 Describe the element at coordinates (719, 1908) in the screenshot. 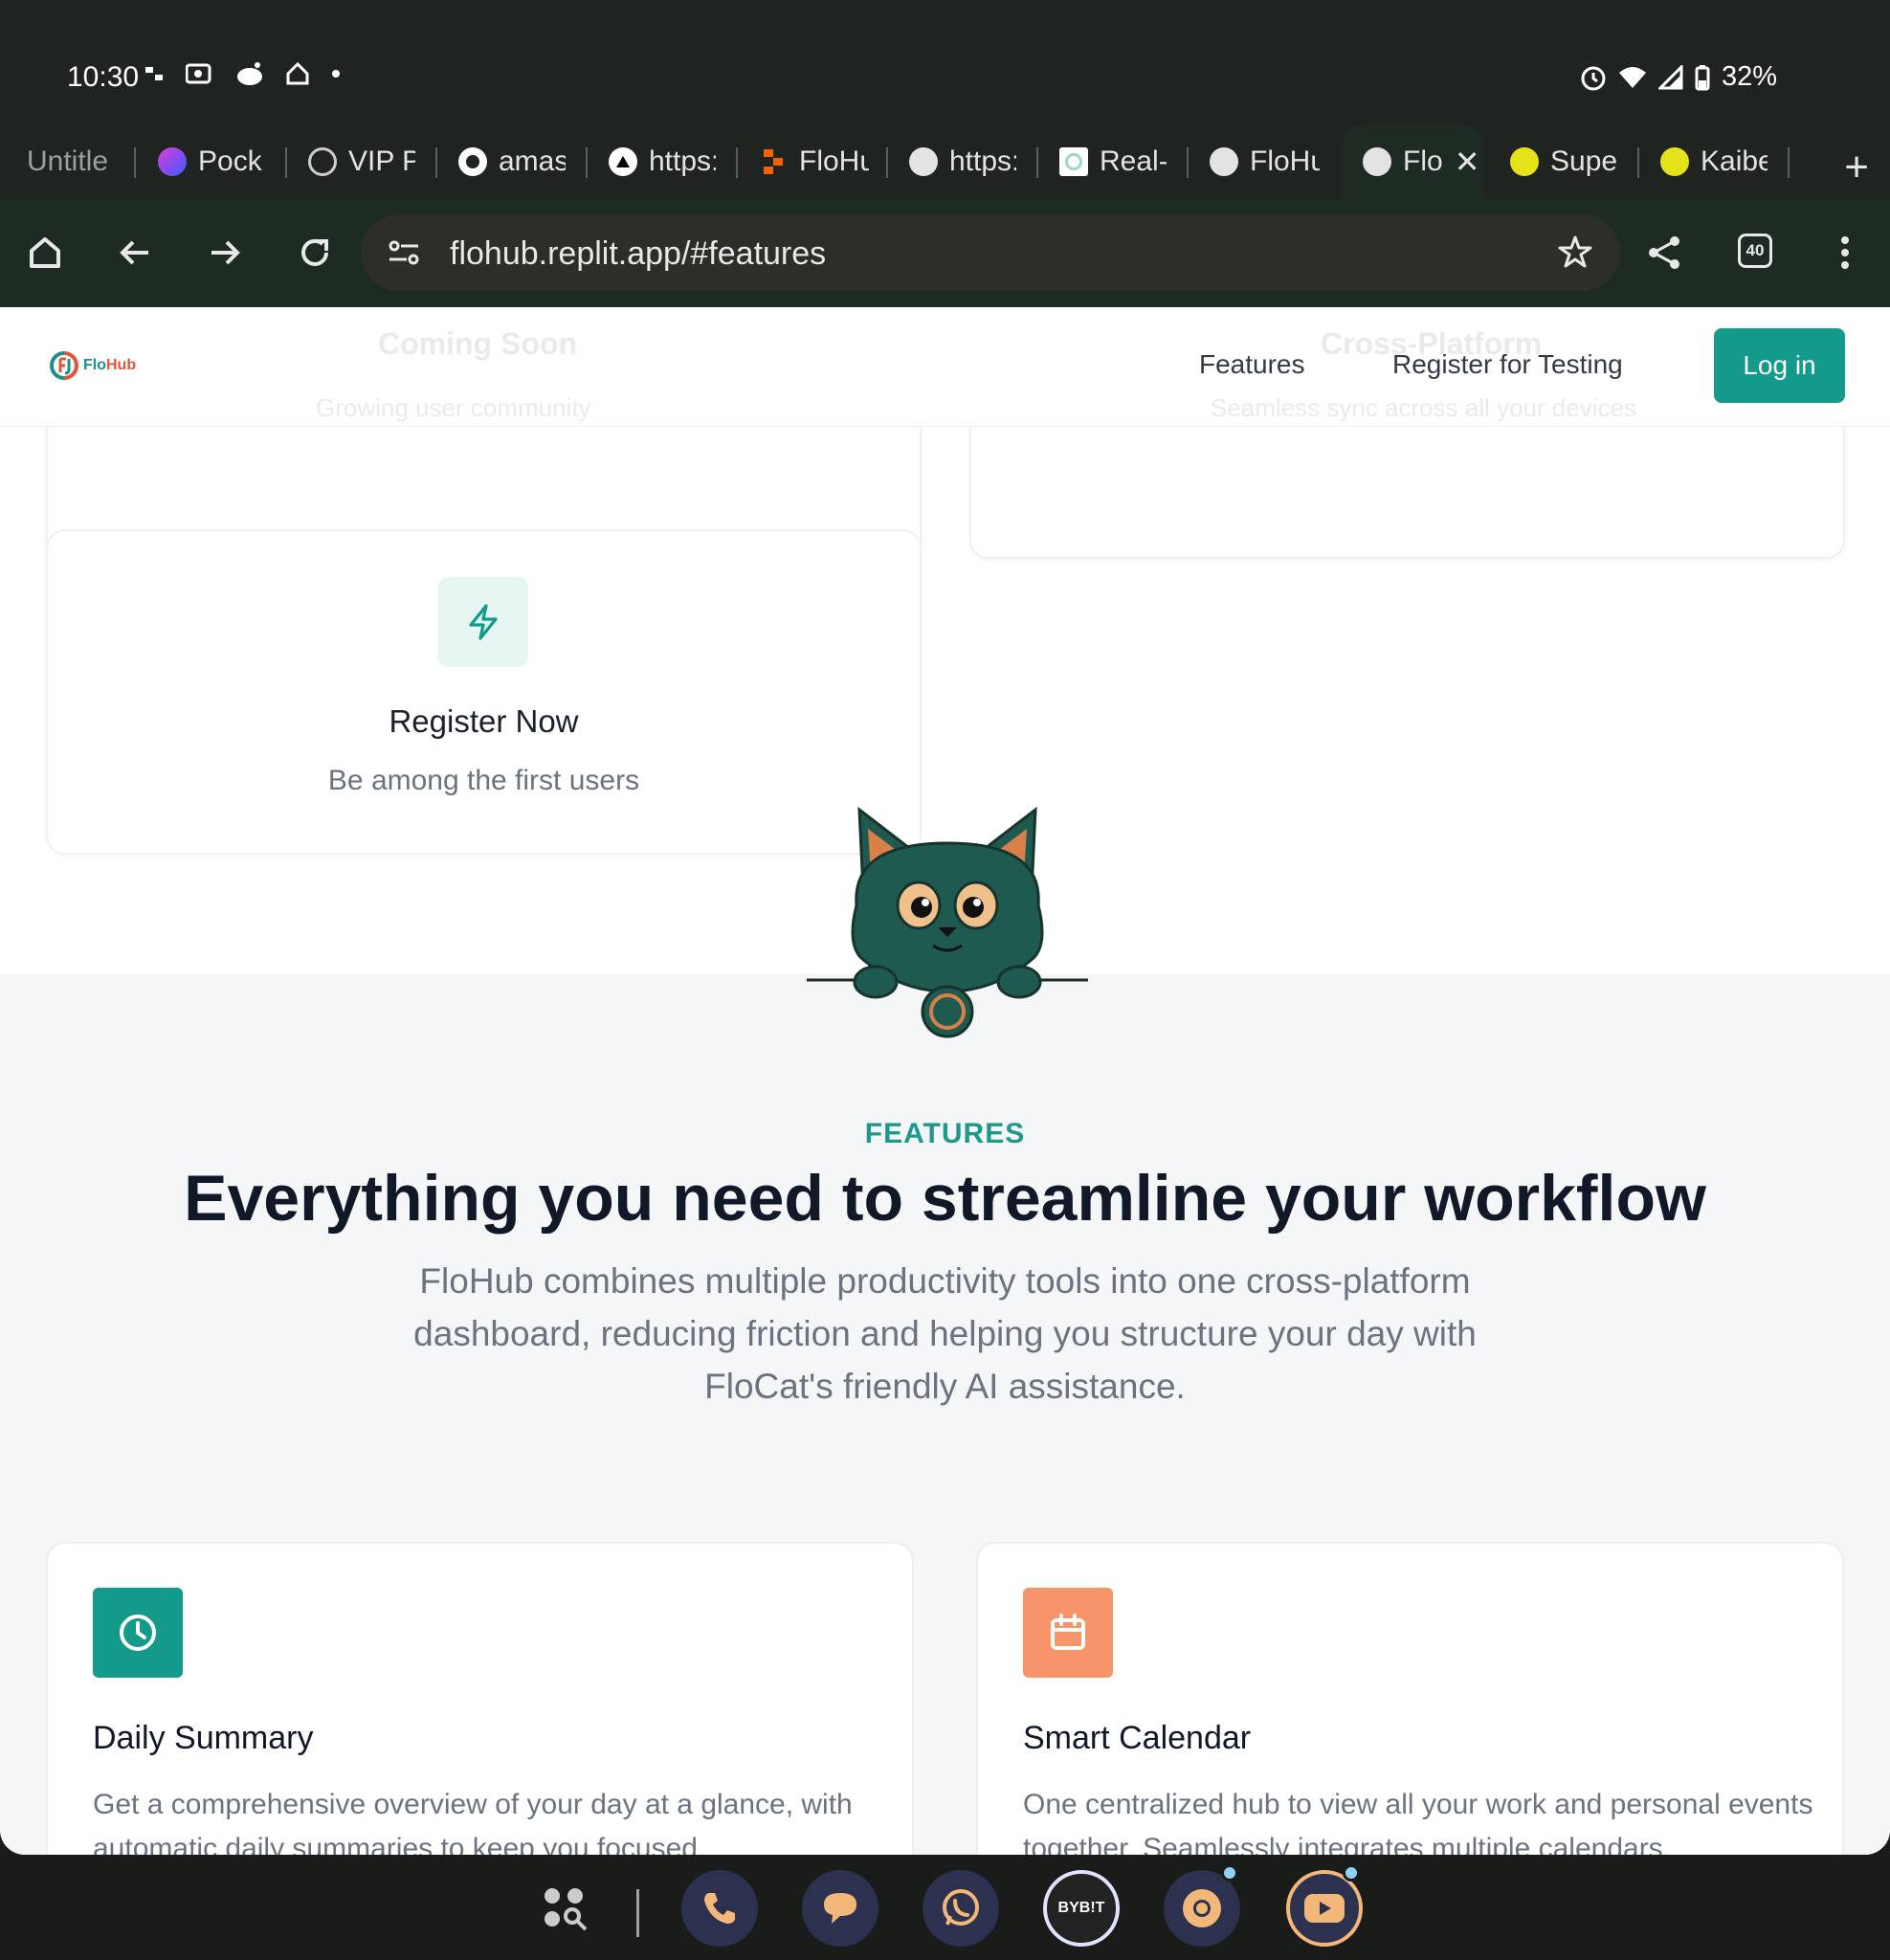

I see `phone-icon` at that location.